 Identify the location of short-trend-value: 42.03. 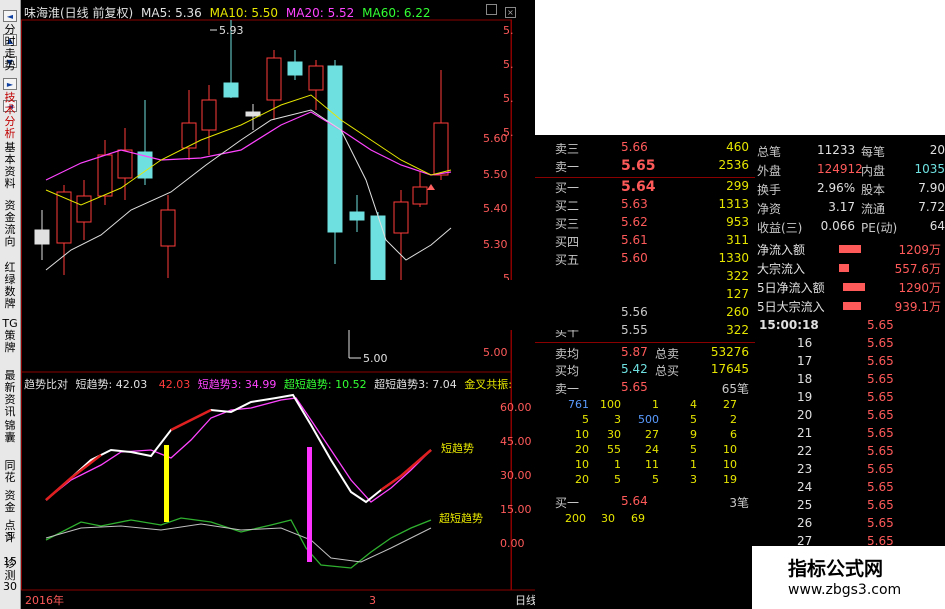
(174, 384).